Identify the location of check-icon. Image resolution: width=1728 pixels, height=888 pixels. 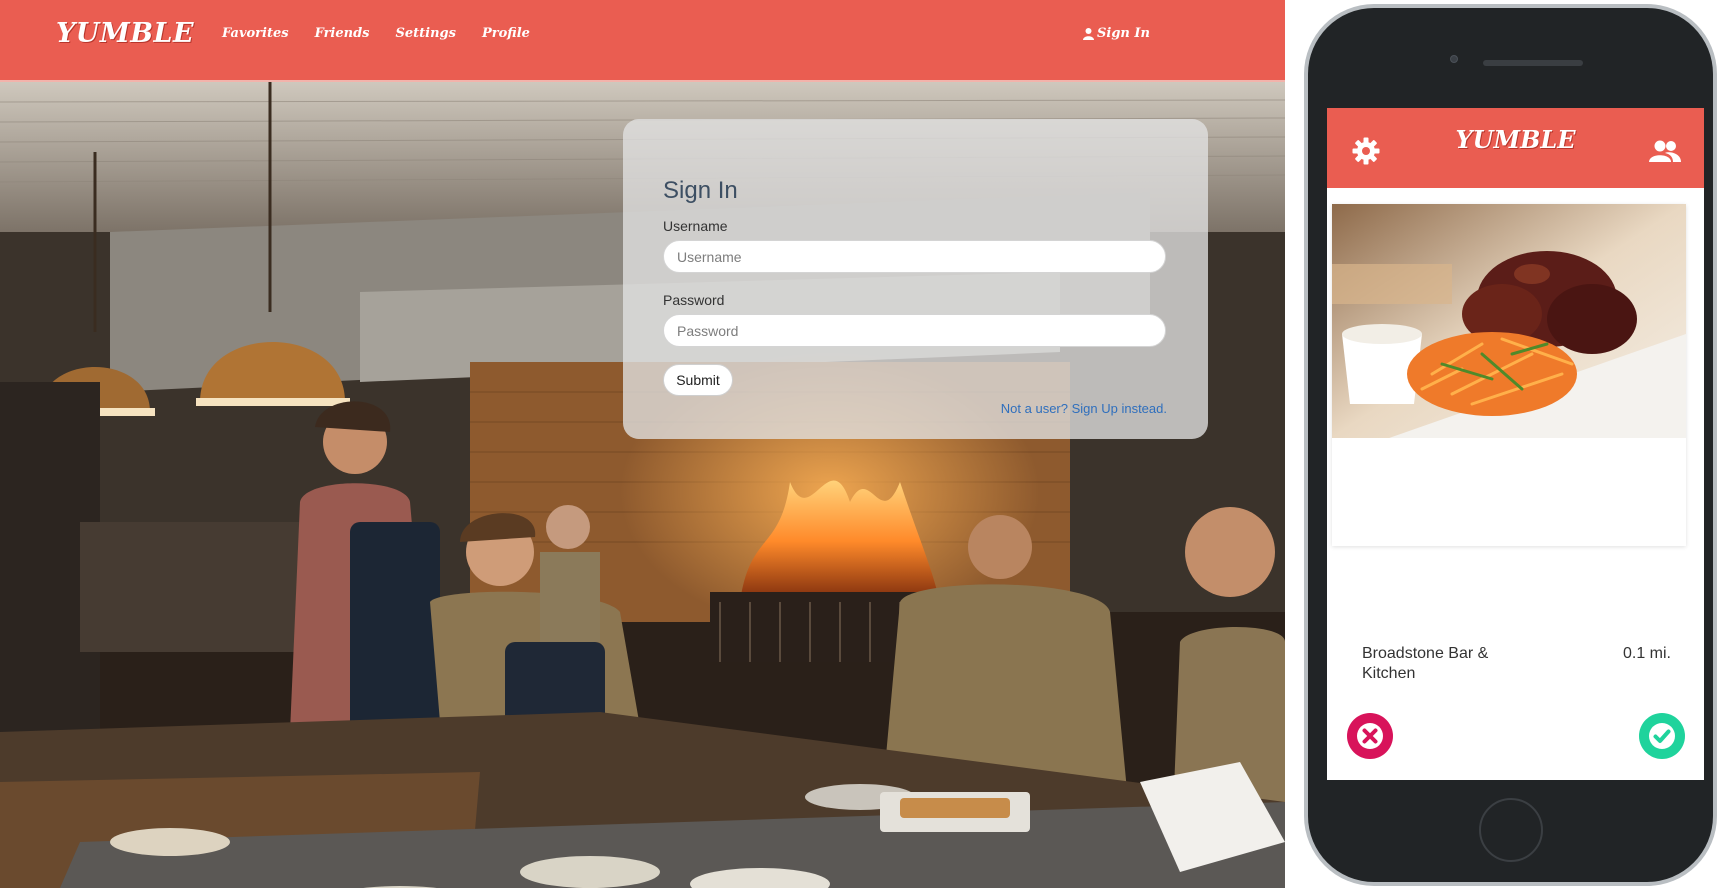
(1662, 736).